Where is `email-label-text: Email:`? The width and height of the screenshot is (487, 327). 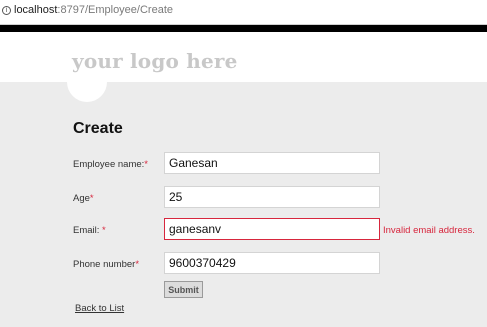 email-label-text: Email: is located at coordinates (88, 230).